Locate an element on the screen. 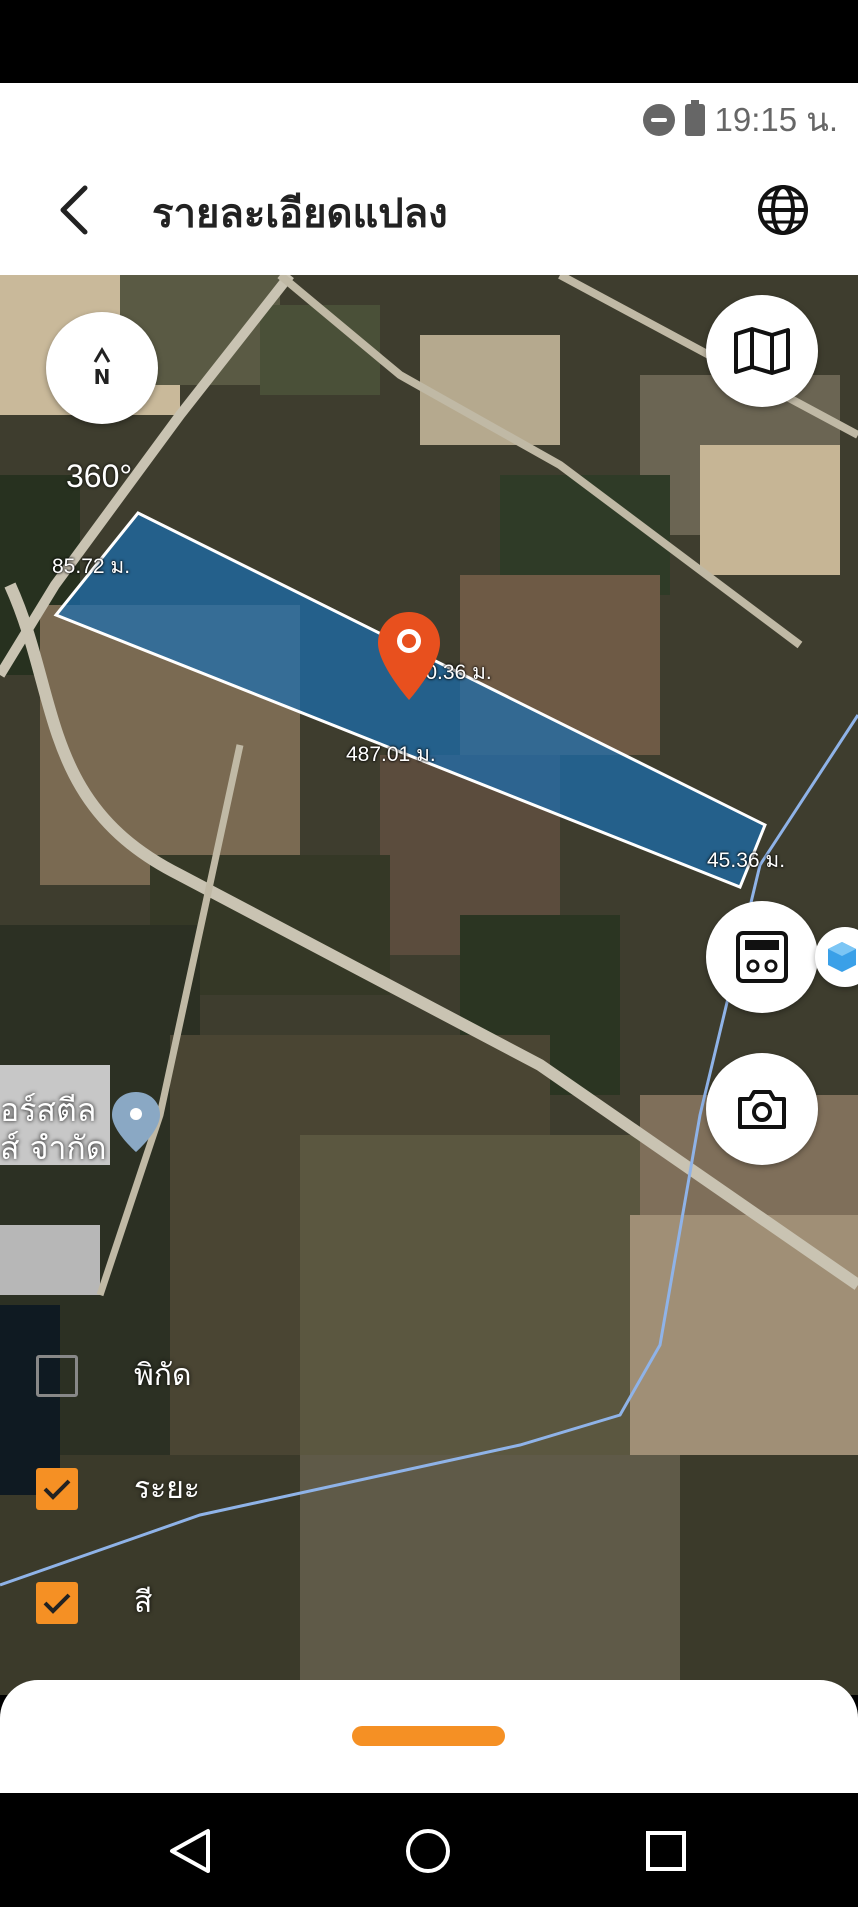 The image size is (858, 1907). top-black-band is located at coordinates (429, 41).